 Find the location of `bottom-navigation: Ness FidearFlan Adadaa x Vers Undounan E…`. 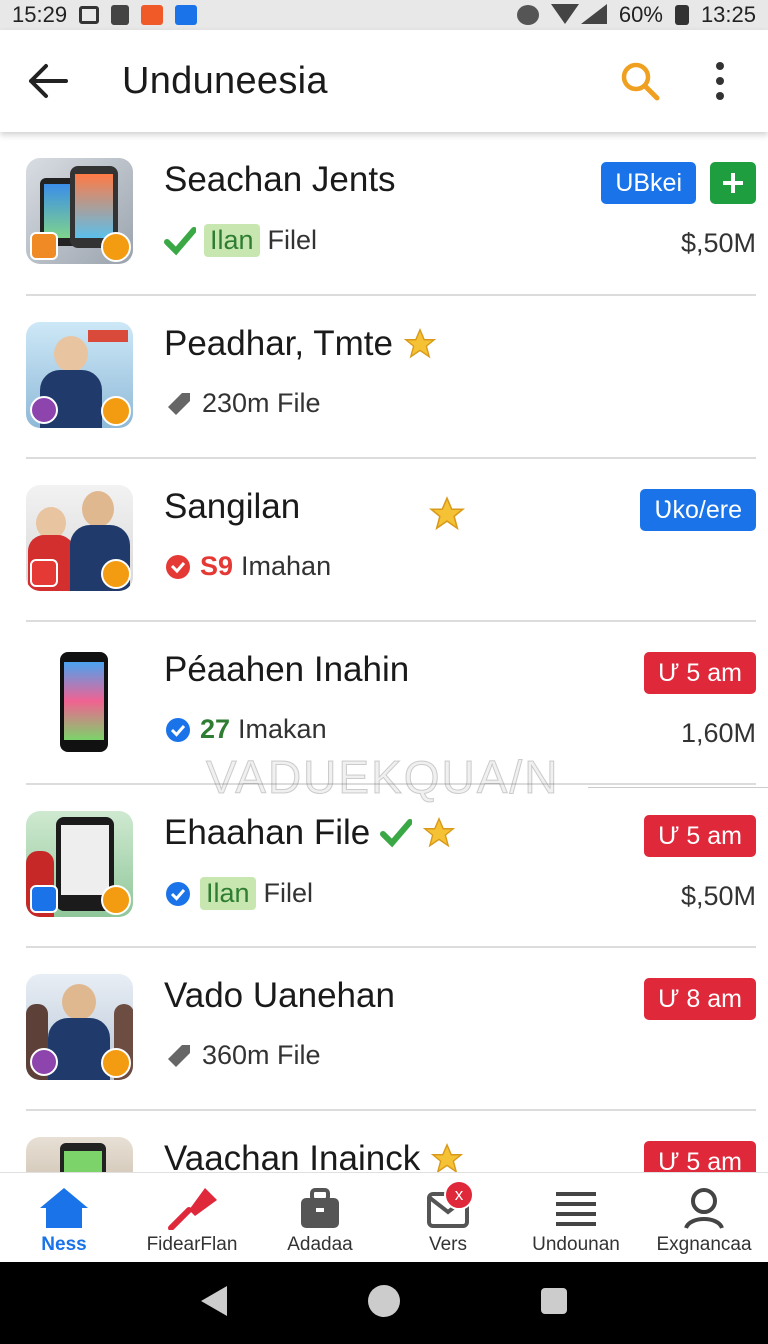

bottom-navigation: Ness FidearFlan Adadaa x Vers Undounan E… is located at coordinates (384, 1217).